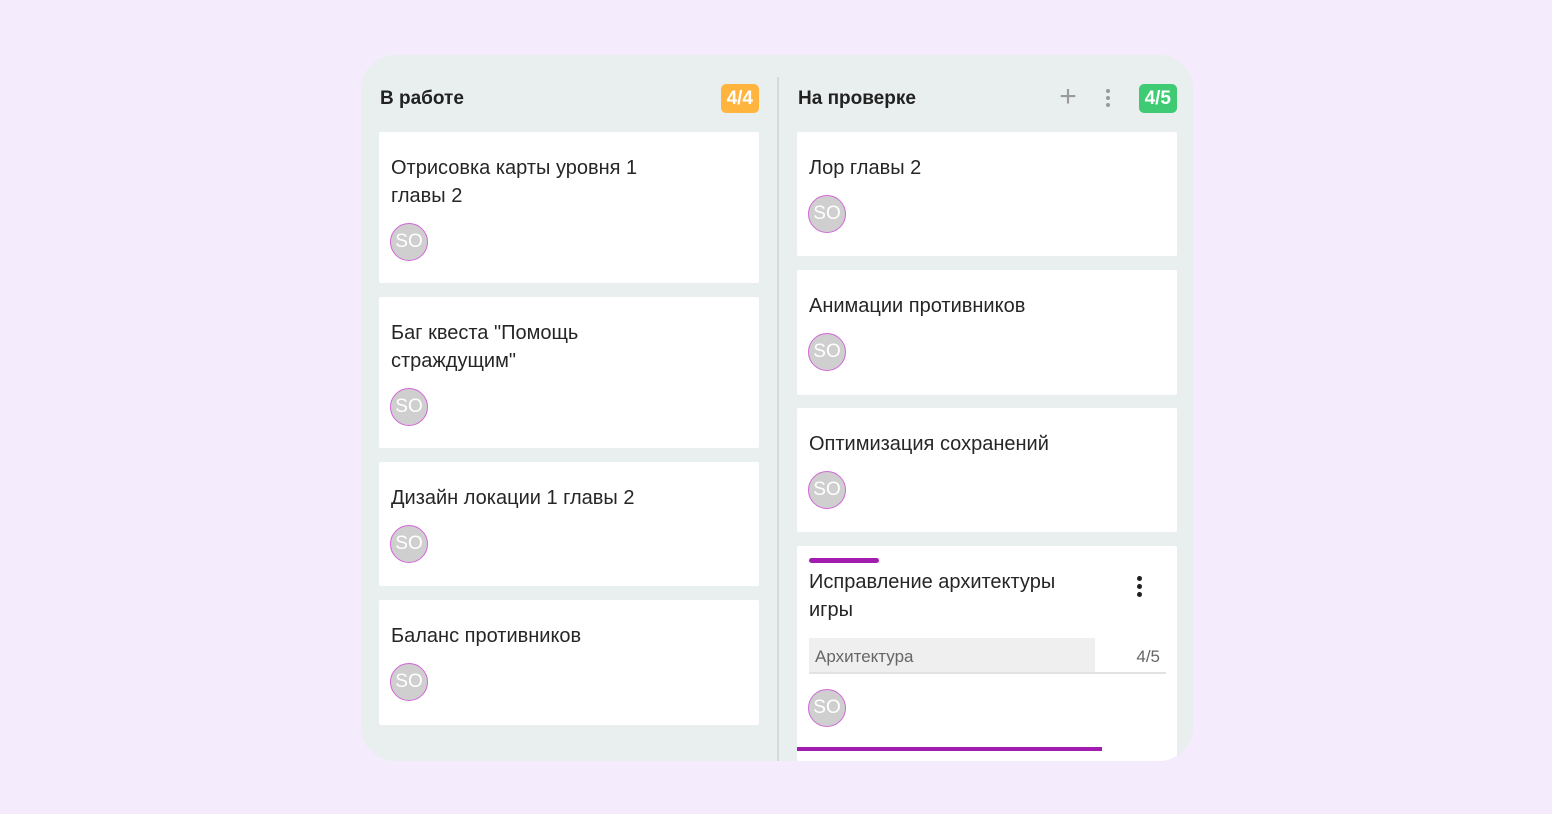 The height and width of the screenshot is (814, 1552). Describe the element at coordinates (486, 636) in the screenshot. I see `task-title: Баланс противников` at that location.